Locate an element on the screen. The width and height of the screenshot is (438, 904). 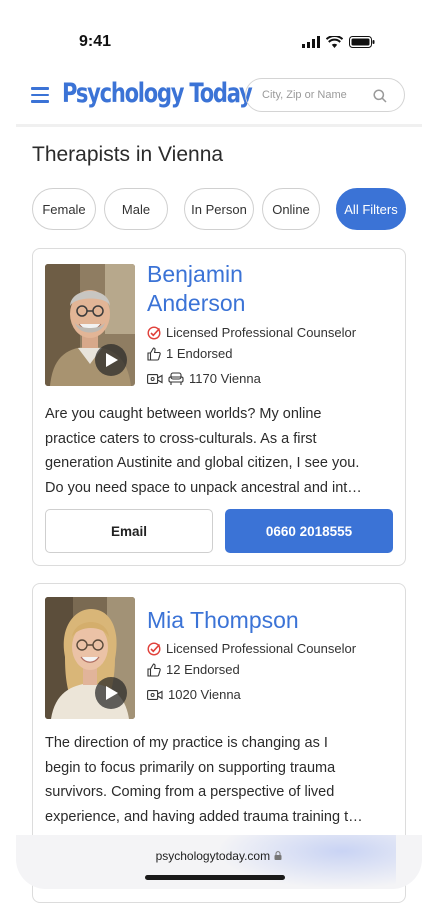
call-button: 0660 2018555 is located at coordinates (309, 531).